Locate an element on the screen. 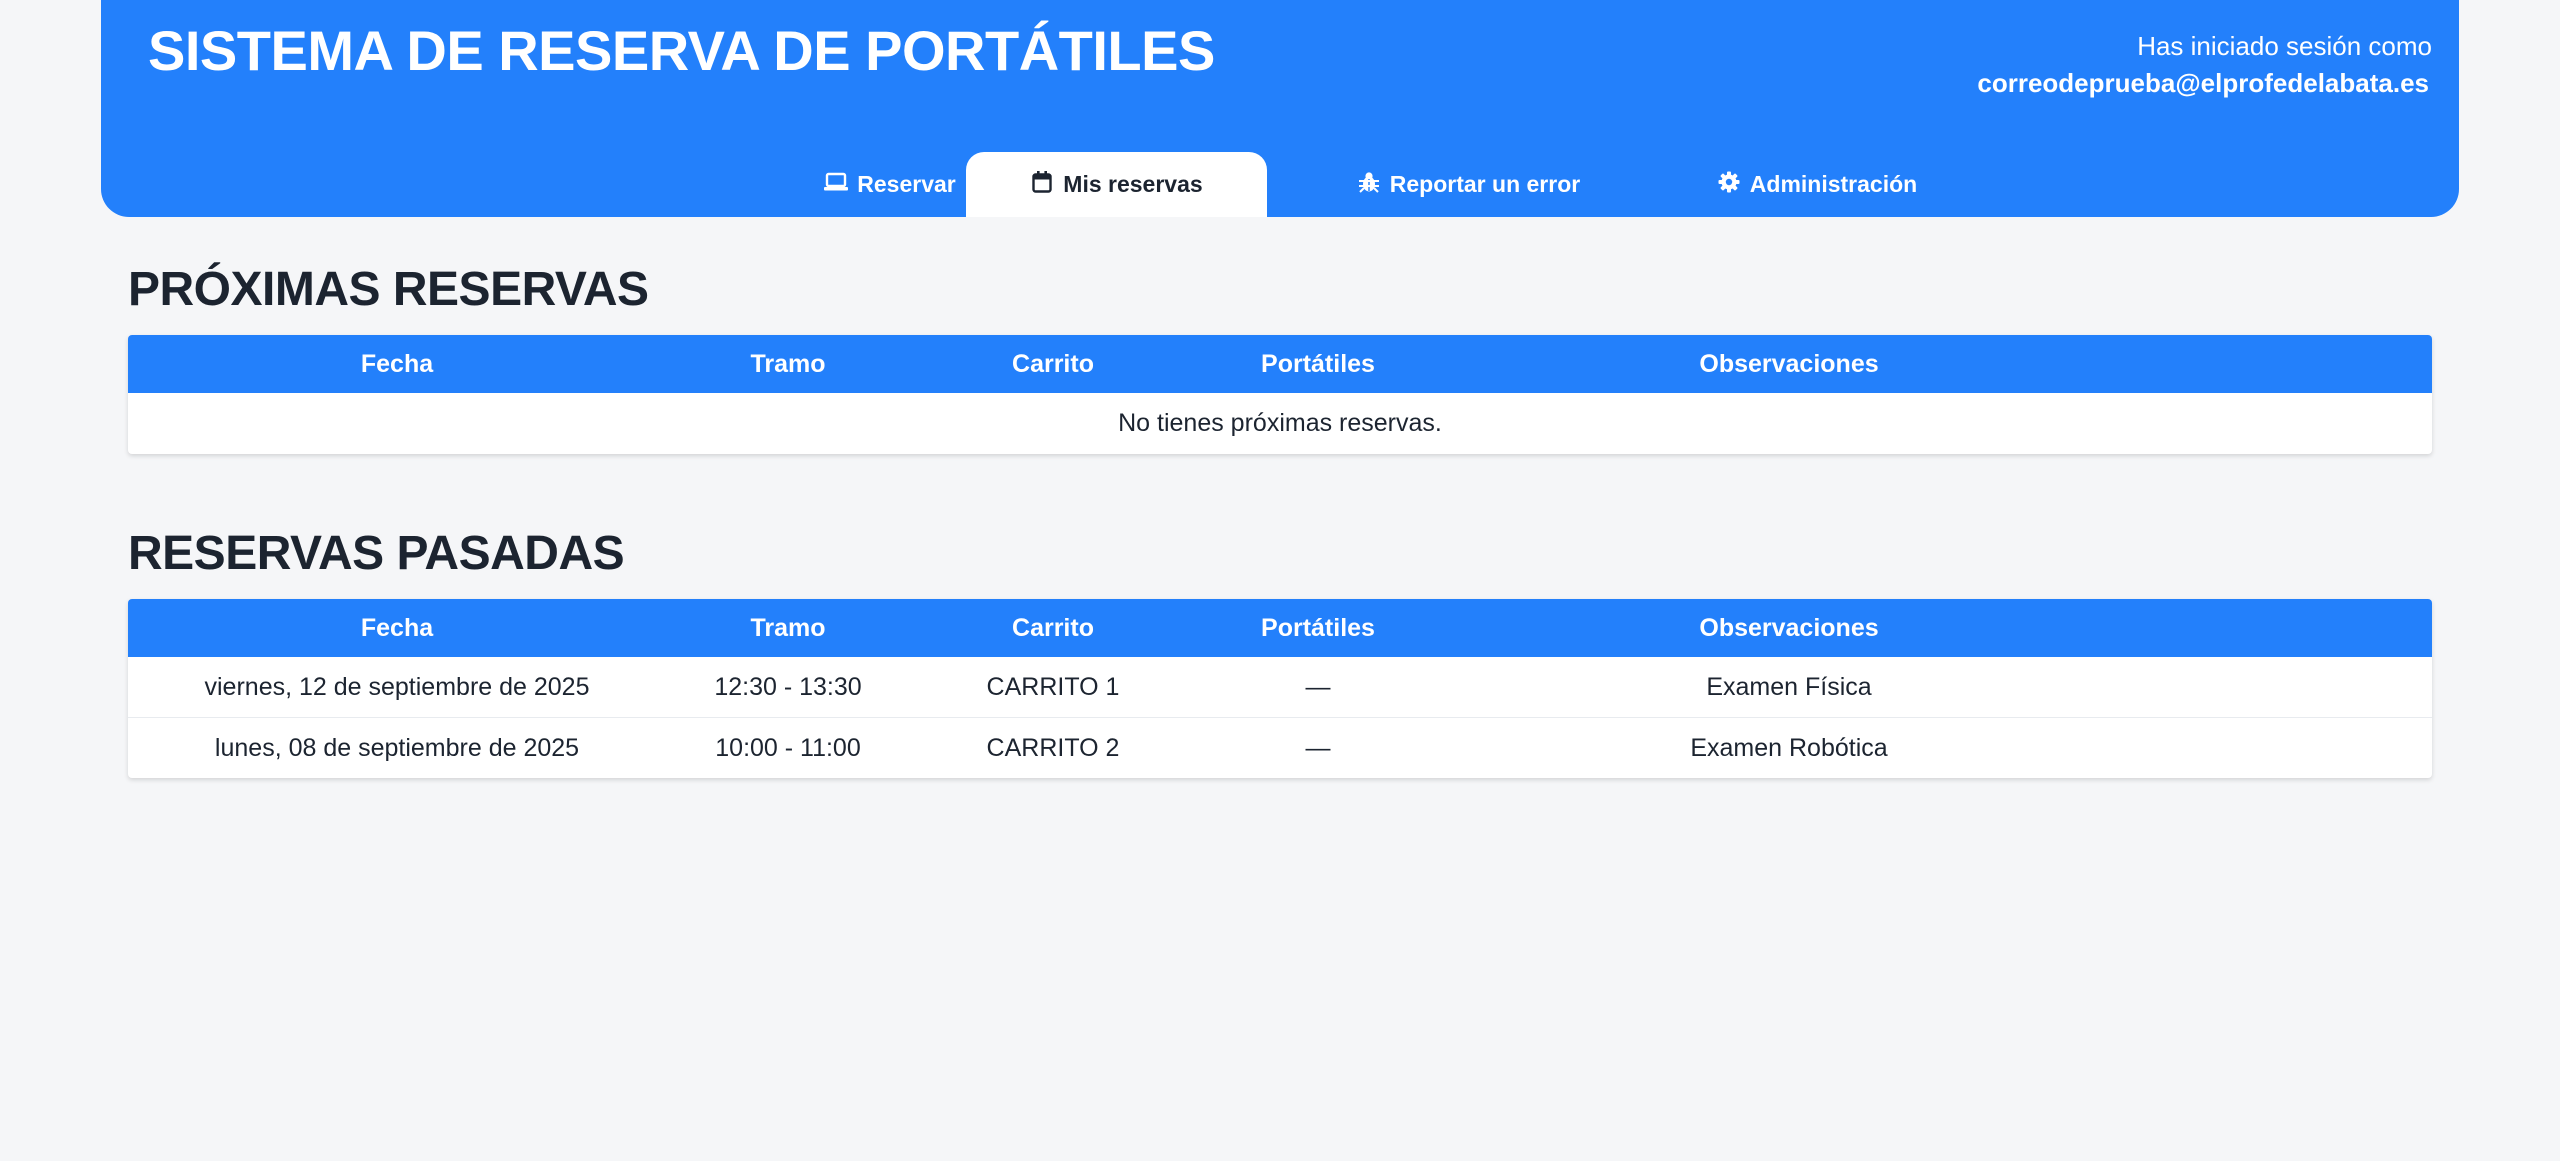 The height and width of the screenshot is (1161, 2560). cell-tramo: 10:00 - 11:00 is located at coordinates (788, 748).